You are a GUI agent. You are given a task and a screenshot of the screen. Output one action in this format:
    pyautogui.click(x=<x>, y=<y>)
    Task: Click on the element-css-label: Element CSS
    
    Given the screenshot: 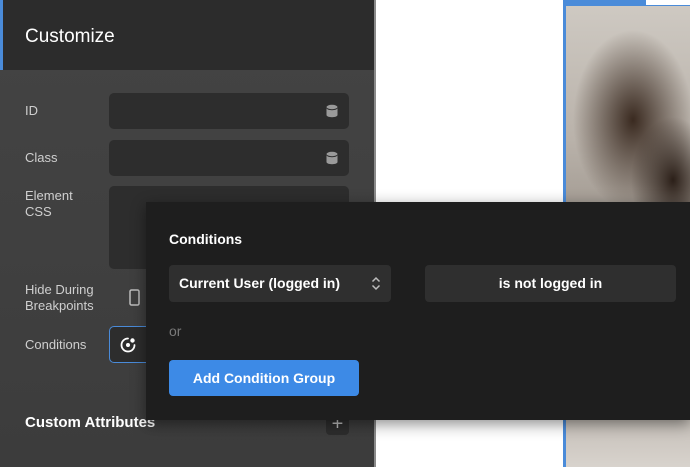 What is the action you would take?
    pyautogui.click(x=49, y=204)
    